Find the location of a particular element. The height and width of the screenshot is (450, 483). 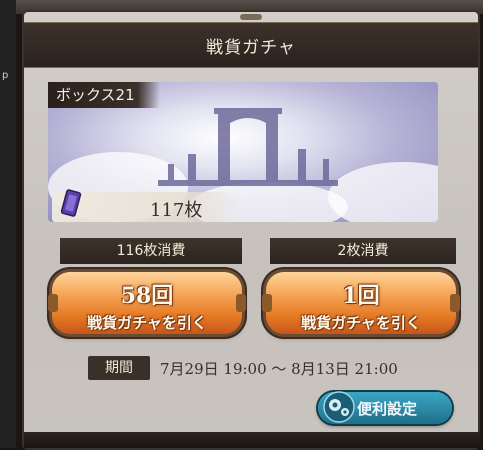

gear-icon is located at coordinates (339, 407).